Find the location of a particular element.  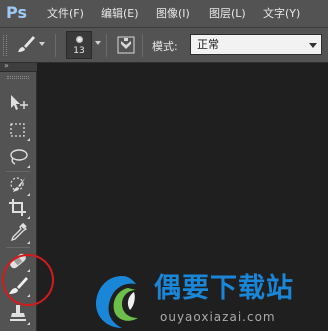

brush-tip-icon is located at coordinates (79, 39).